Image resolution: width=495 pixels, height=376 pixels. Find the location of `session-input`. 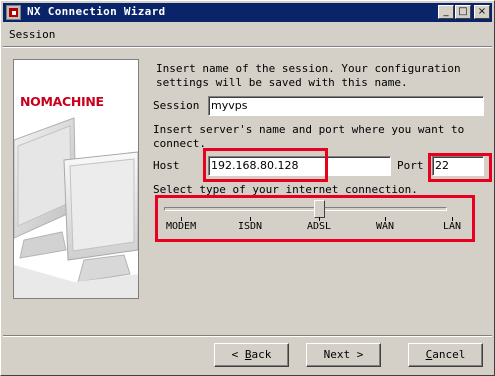

session-input is located at coordinates (345, 105).